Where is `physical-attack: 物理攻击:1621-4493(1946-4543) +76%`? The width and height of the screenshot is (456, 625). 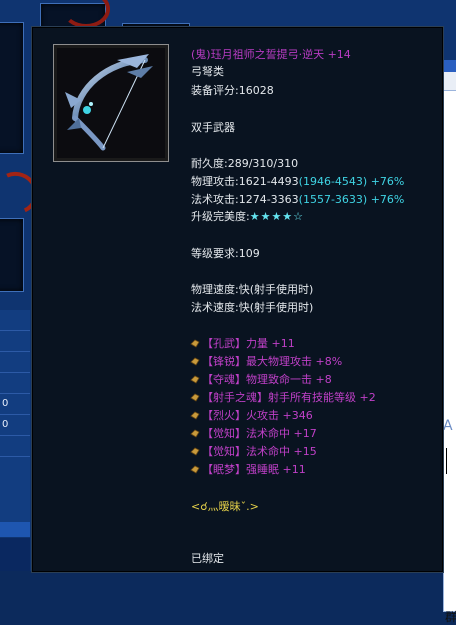 physical-attack: 物理攻击:1621-4493(1946-4543) +76% is located at coordinates (297, 182).